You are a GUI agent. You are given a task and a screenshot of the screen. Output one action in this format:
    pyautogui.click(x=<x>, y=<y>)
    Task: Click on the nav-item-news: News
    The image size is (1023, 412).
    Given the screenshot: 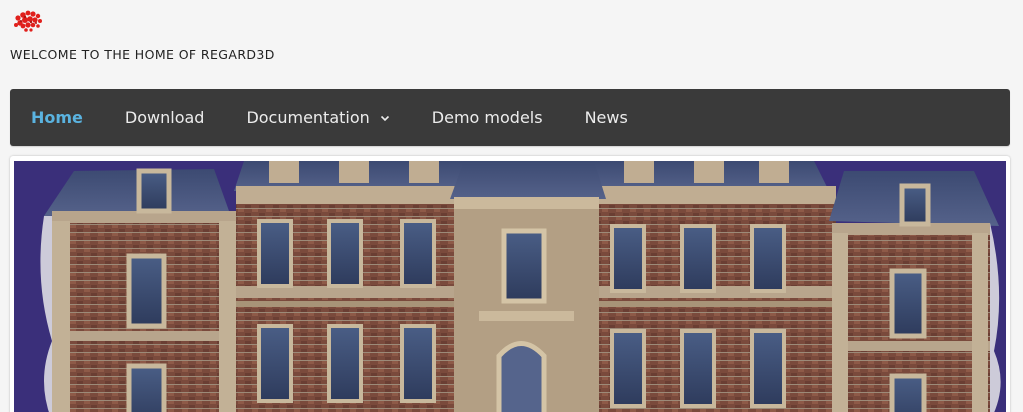 What is the action you would take?
    pyautogui.click(x=606, y=117)
    